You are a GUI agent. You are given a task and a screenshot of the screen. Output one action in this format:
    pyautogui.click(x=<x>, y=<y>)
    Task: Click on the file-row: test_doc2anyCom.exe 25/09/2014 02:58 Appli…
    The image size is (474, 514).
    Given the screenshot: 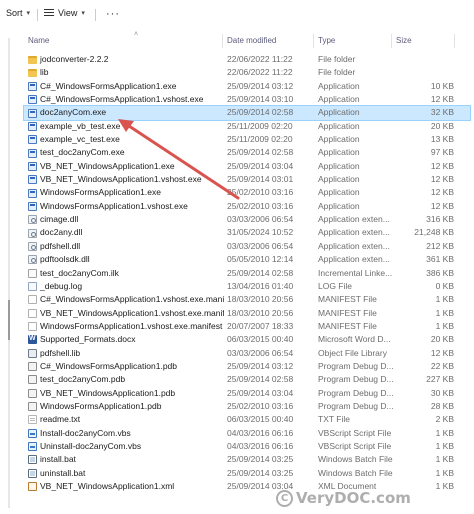 What is the action you would take?
    pyautogui.click(x=247, y=152)
    